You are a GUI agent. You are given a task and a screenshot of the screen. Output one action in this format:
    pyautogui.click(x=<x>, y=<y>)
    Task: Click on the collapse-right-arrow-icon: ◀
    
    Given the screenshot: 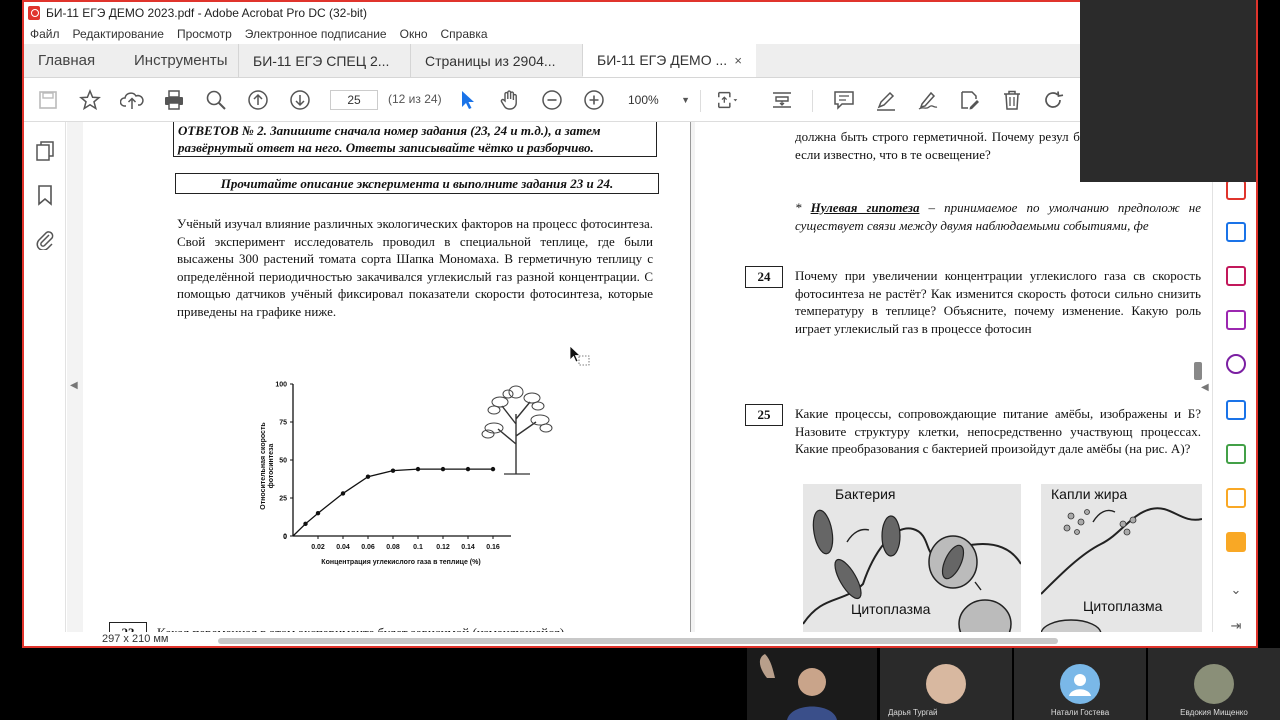 What is the action you would take?
    pyautogui.click(x=1205, y=387)
    